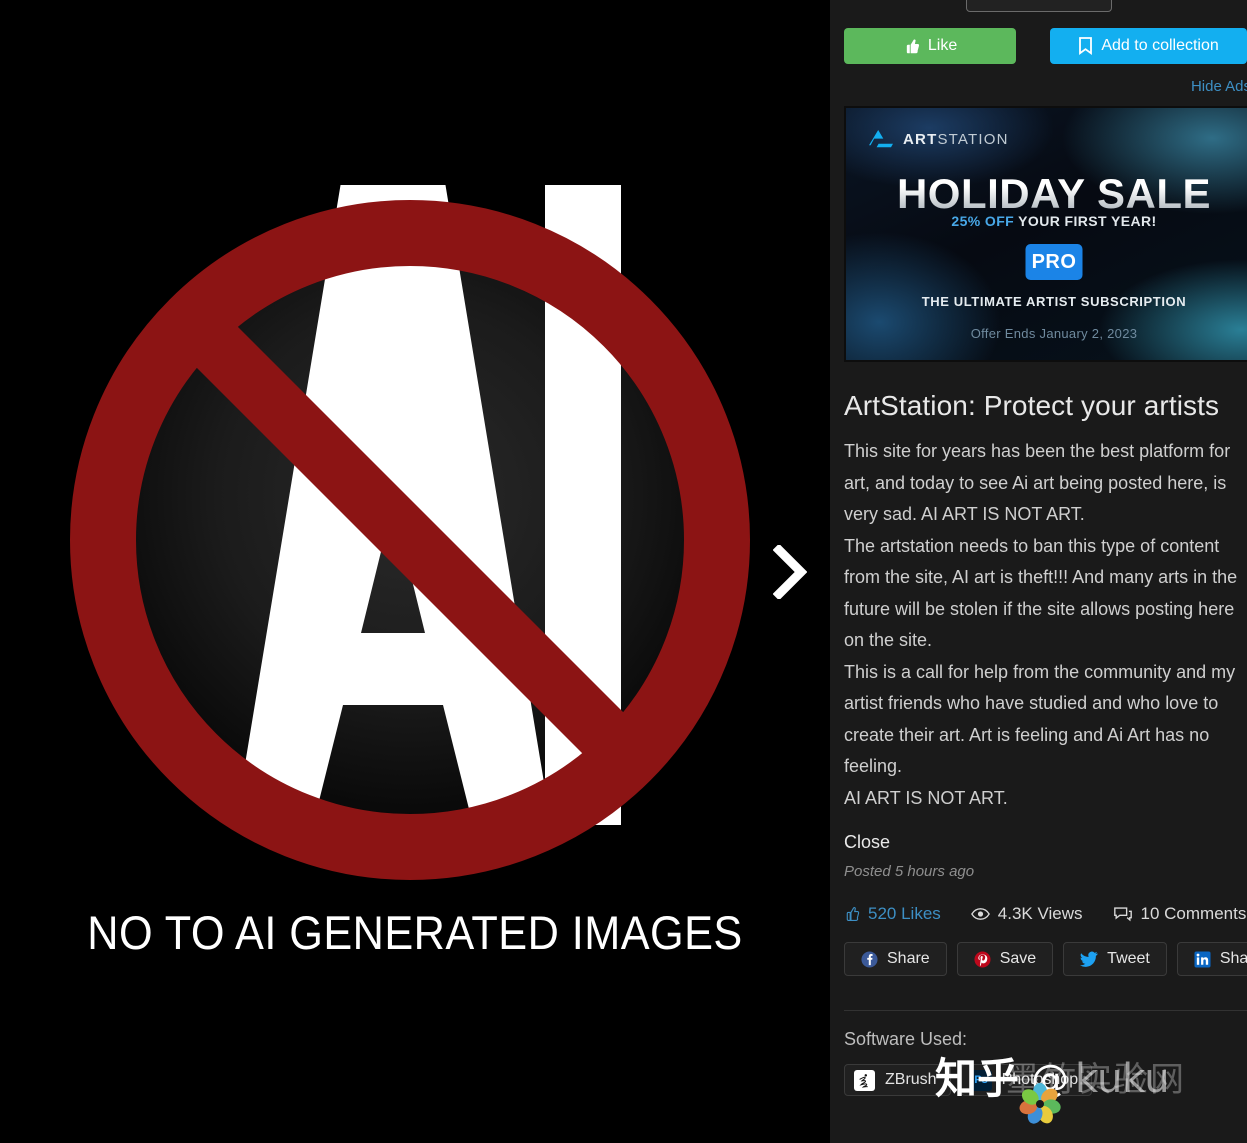 The width and height of the screenshot is (1247, 1143). Describe the element at coordinates (1038, 833) in the screenshot. I see `close-link: Close` at that location.